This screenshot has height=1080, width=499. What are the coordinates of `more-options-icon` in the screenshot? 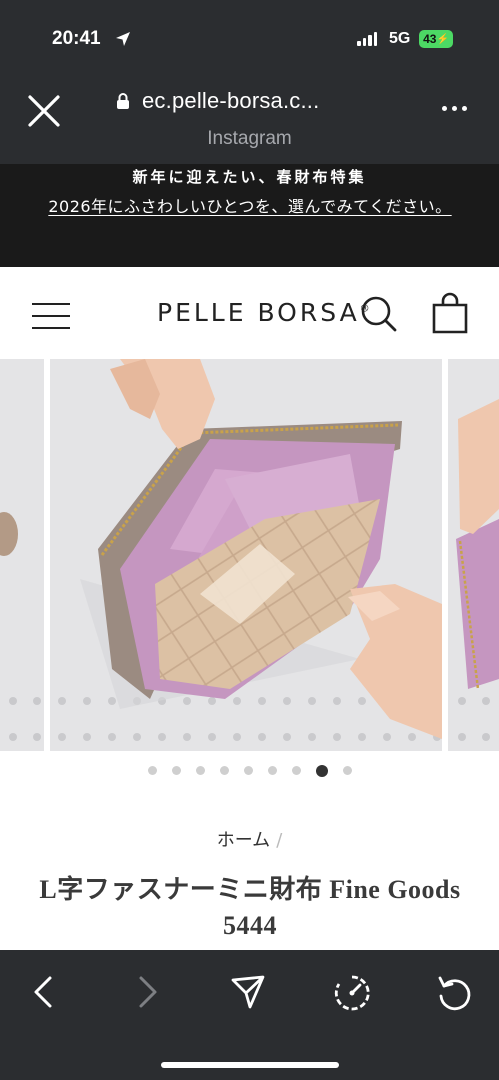 It's located at (454, 108).